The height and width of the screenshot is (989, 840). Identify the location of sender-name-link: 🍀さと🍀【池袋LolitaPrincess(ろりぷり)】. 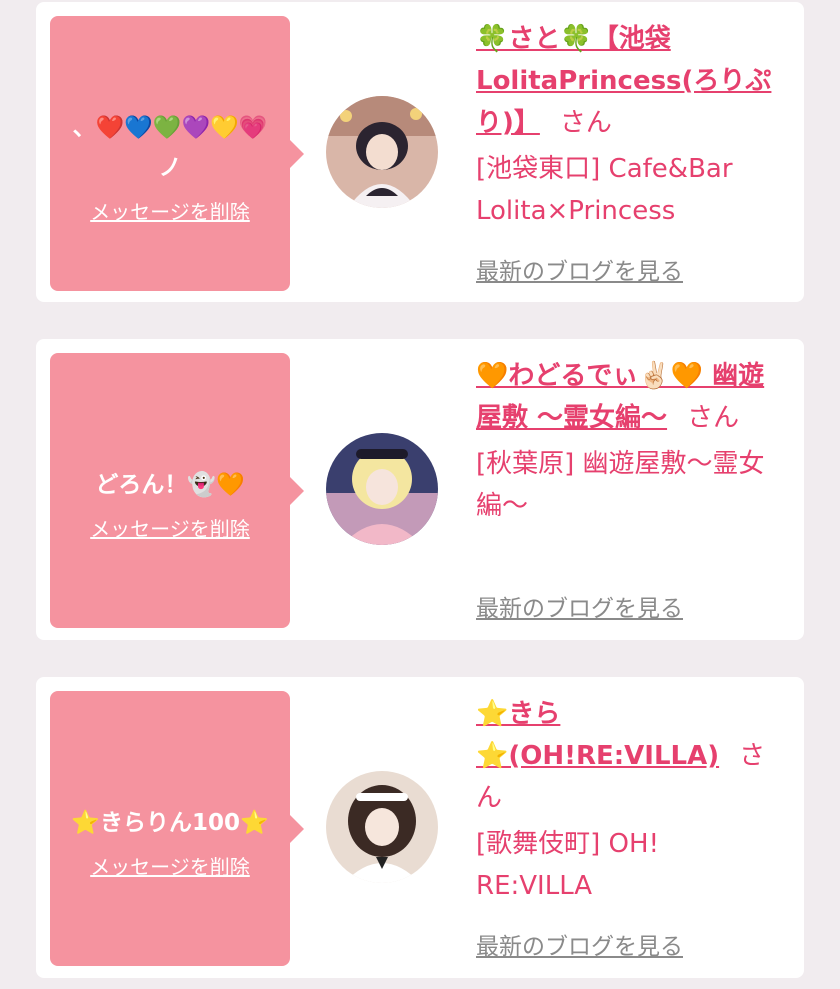
(623, 81).